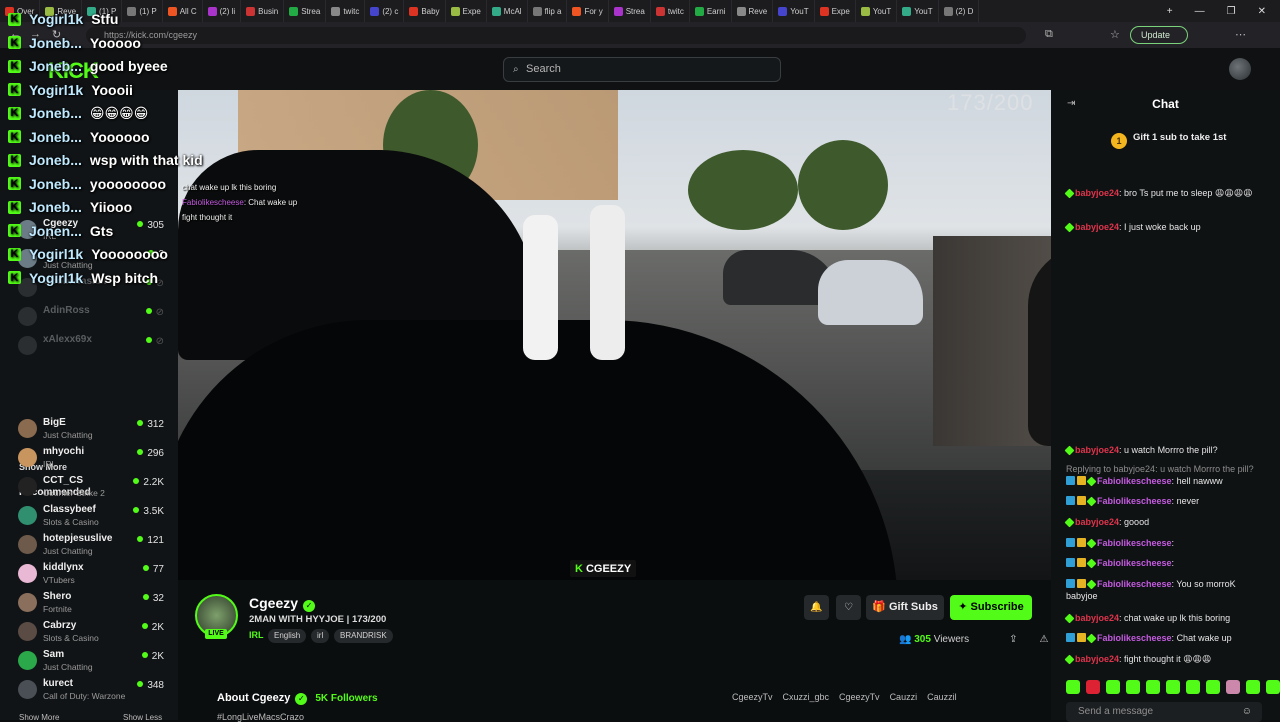  Describe the element at coordinates (1262, 11) in the screenshot. I see `close-window-icon: ✕` at that location.